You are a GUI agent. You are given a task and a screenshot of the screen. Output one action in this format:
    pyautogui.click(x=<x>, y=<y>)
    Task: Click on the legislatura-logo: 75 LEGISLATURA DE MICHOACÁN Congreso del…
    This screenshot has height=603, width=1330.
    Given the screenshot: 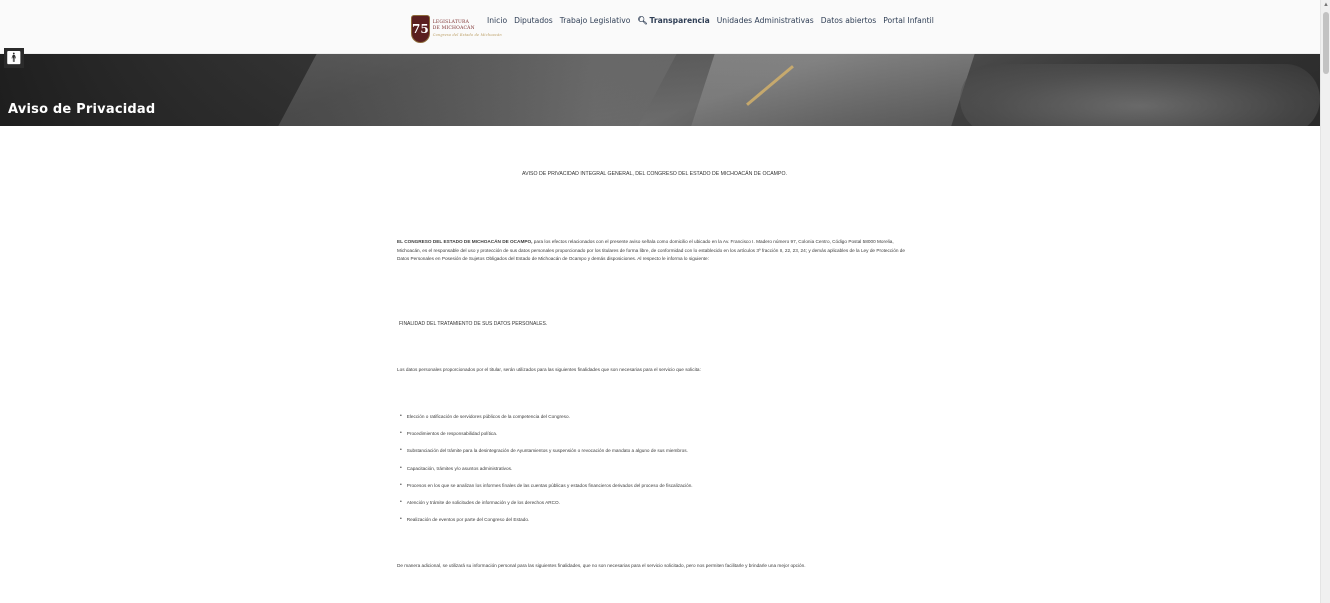 What is the action you would take?
    pyautogui.click(x=456, y=29)
    